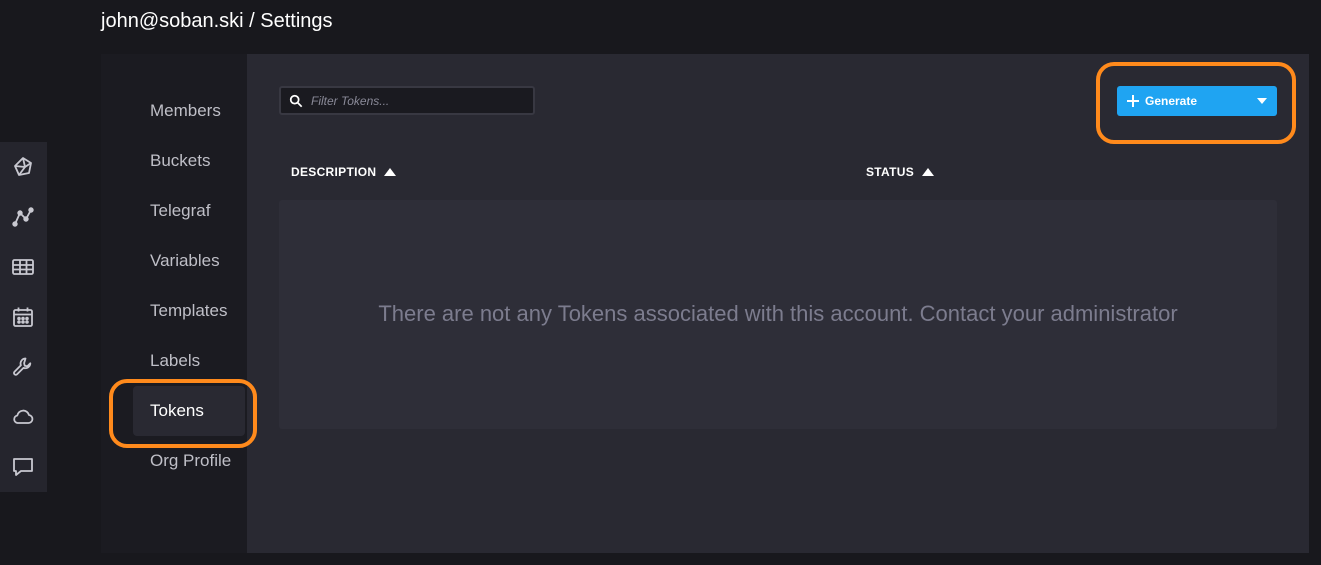  I want to click on nav-item-templates: Templates, so click(189, 311).